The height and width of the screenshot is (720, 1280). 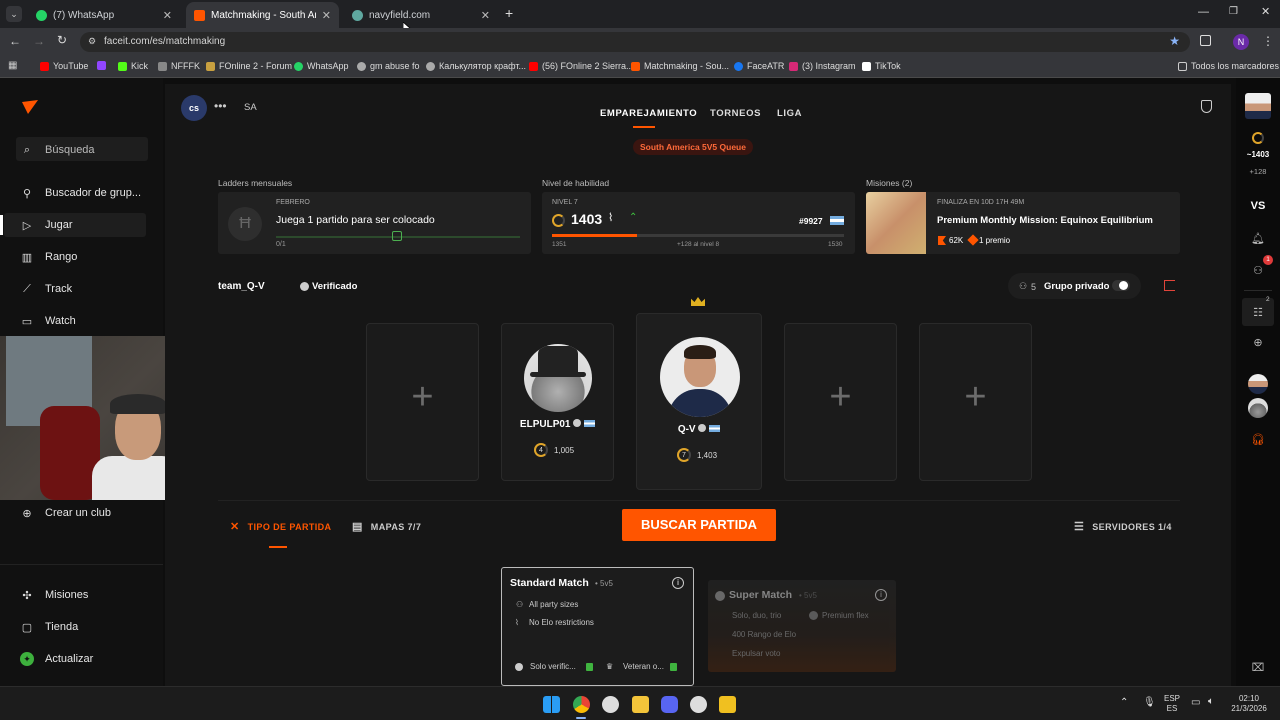 I want to click on shield-icon, so click(x=1206, y=106).